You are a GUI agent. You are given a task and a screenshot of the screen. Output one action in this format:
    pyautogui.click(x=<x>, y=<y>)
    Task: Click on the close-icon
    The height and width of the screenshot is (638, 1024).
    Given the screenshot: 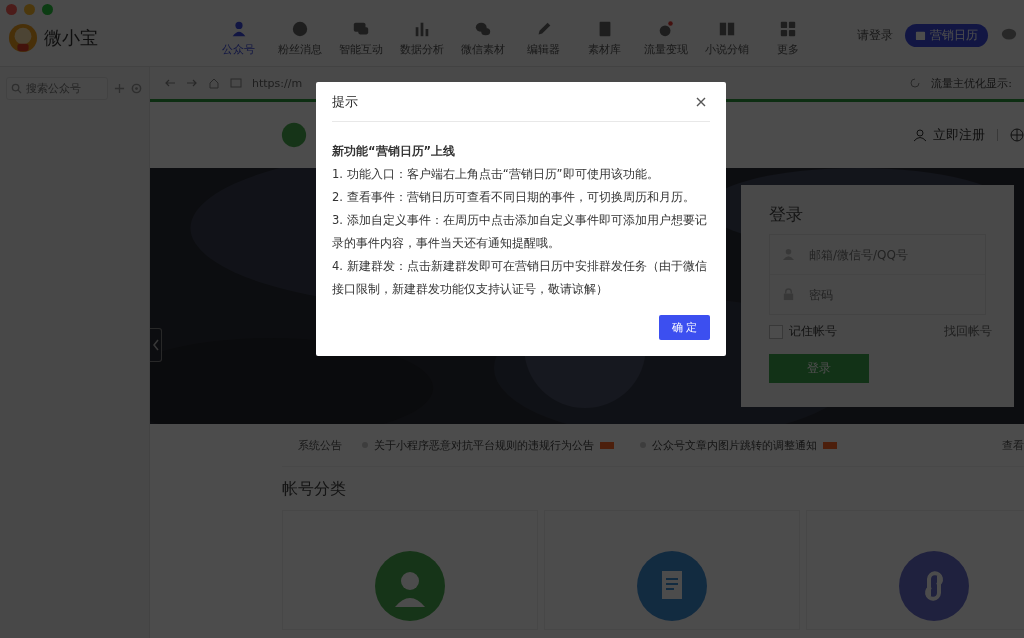 What is the action you would take?
    pyautogui.click(x=701, y=101)
    